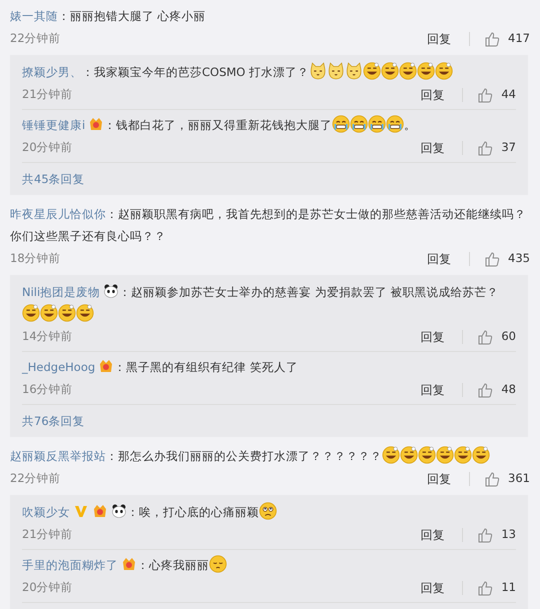 Image resolution: width=540 pixels, height=609 pixels. What do you see at coordinates (508, 147) in the screenshot?
I see `like-count: 37` at bounding box center [508, 147].